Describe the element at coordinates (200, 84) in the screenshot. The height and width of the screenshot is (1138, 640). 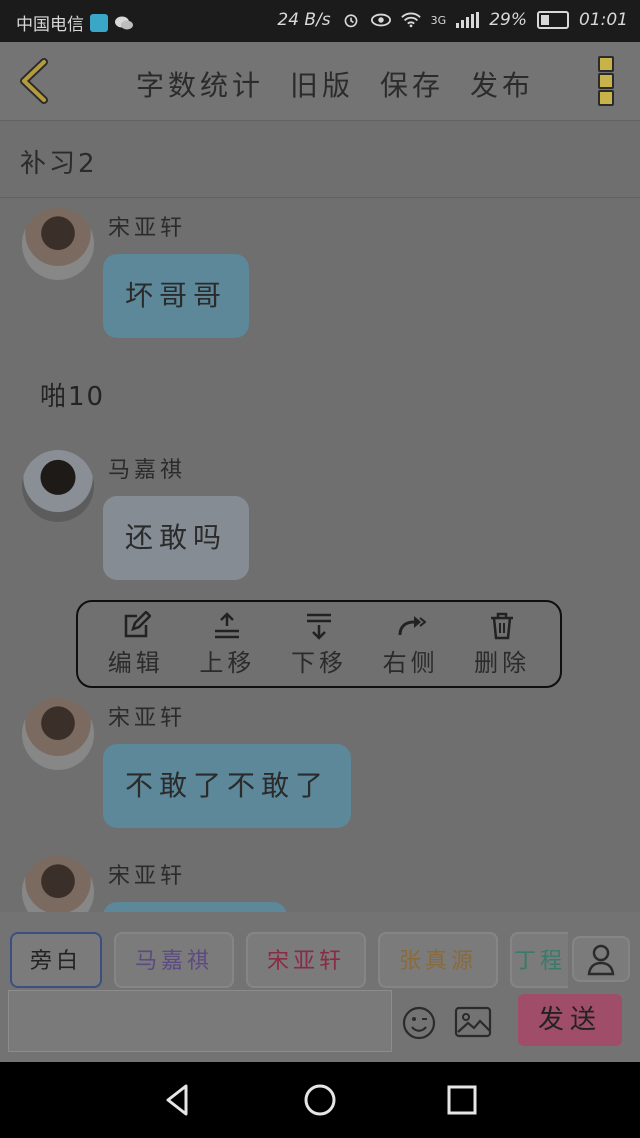
I see `word-count-button: 字数统计` at that location.